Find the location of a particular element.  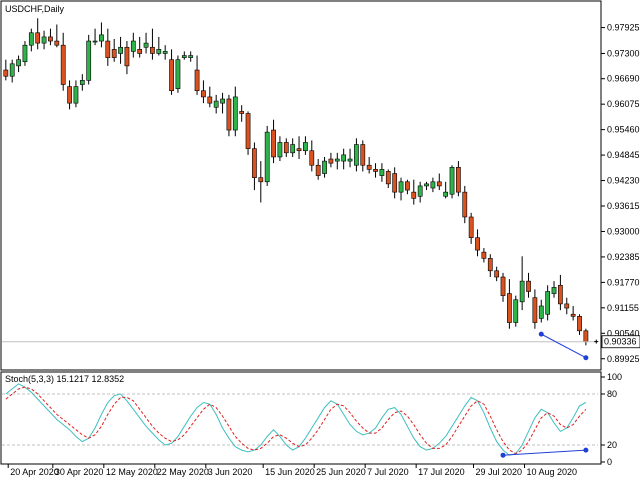

stoch-signal-line is located at coordinates (296, 420).